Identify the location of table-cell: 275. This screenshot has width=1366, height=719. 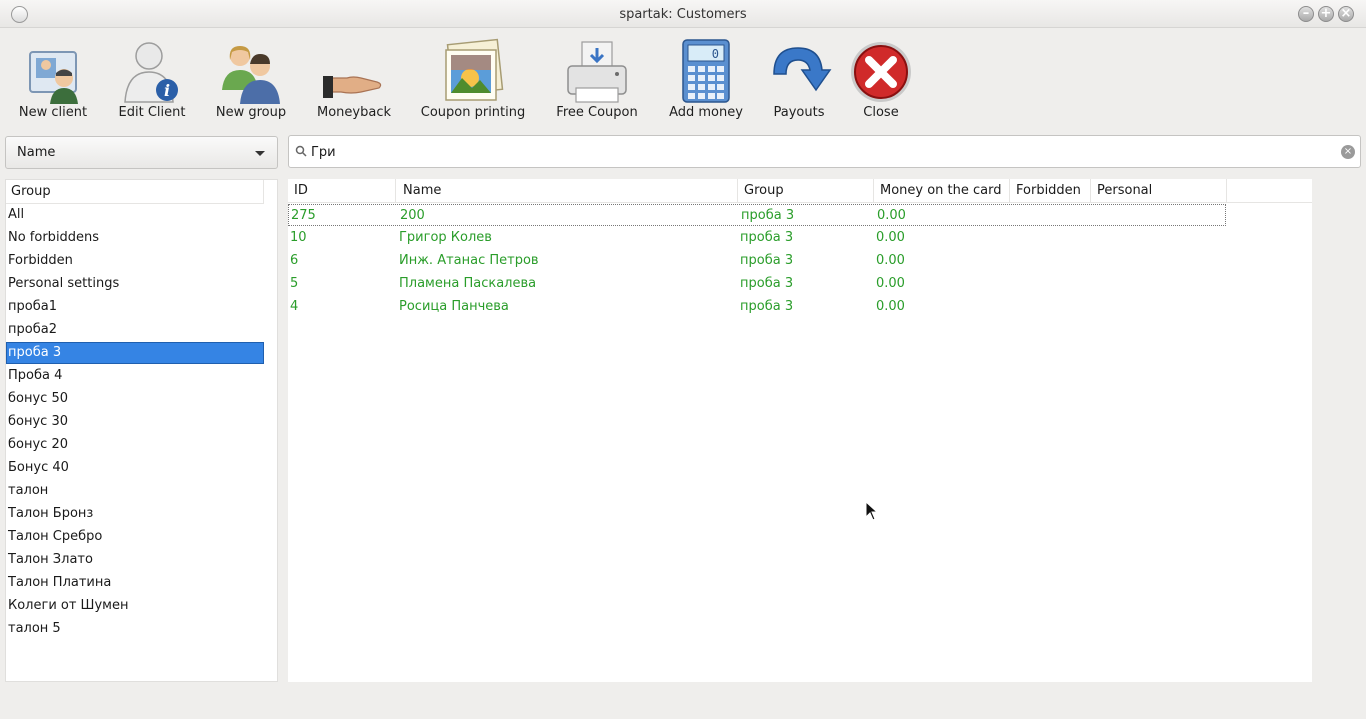
(303, 215).